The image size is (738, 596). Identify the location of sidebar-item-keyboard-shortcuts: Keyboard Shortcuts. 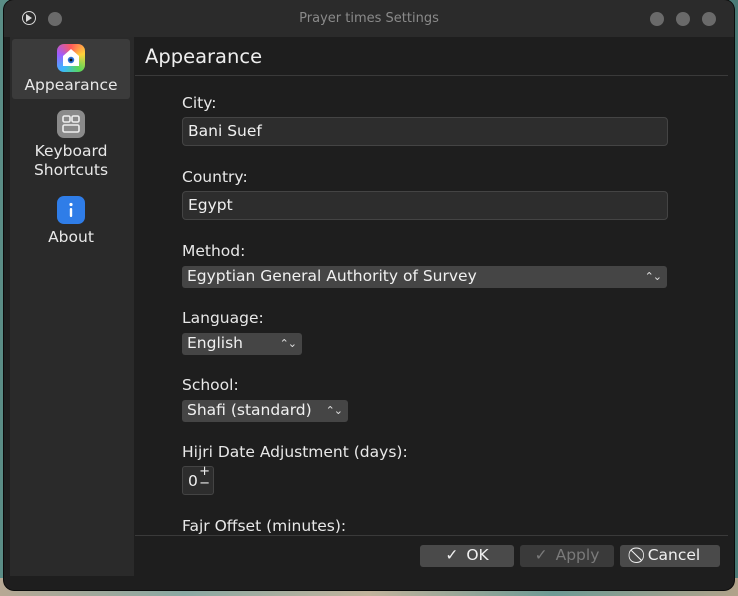
(71, 145).